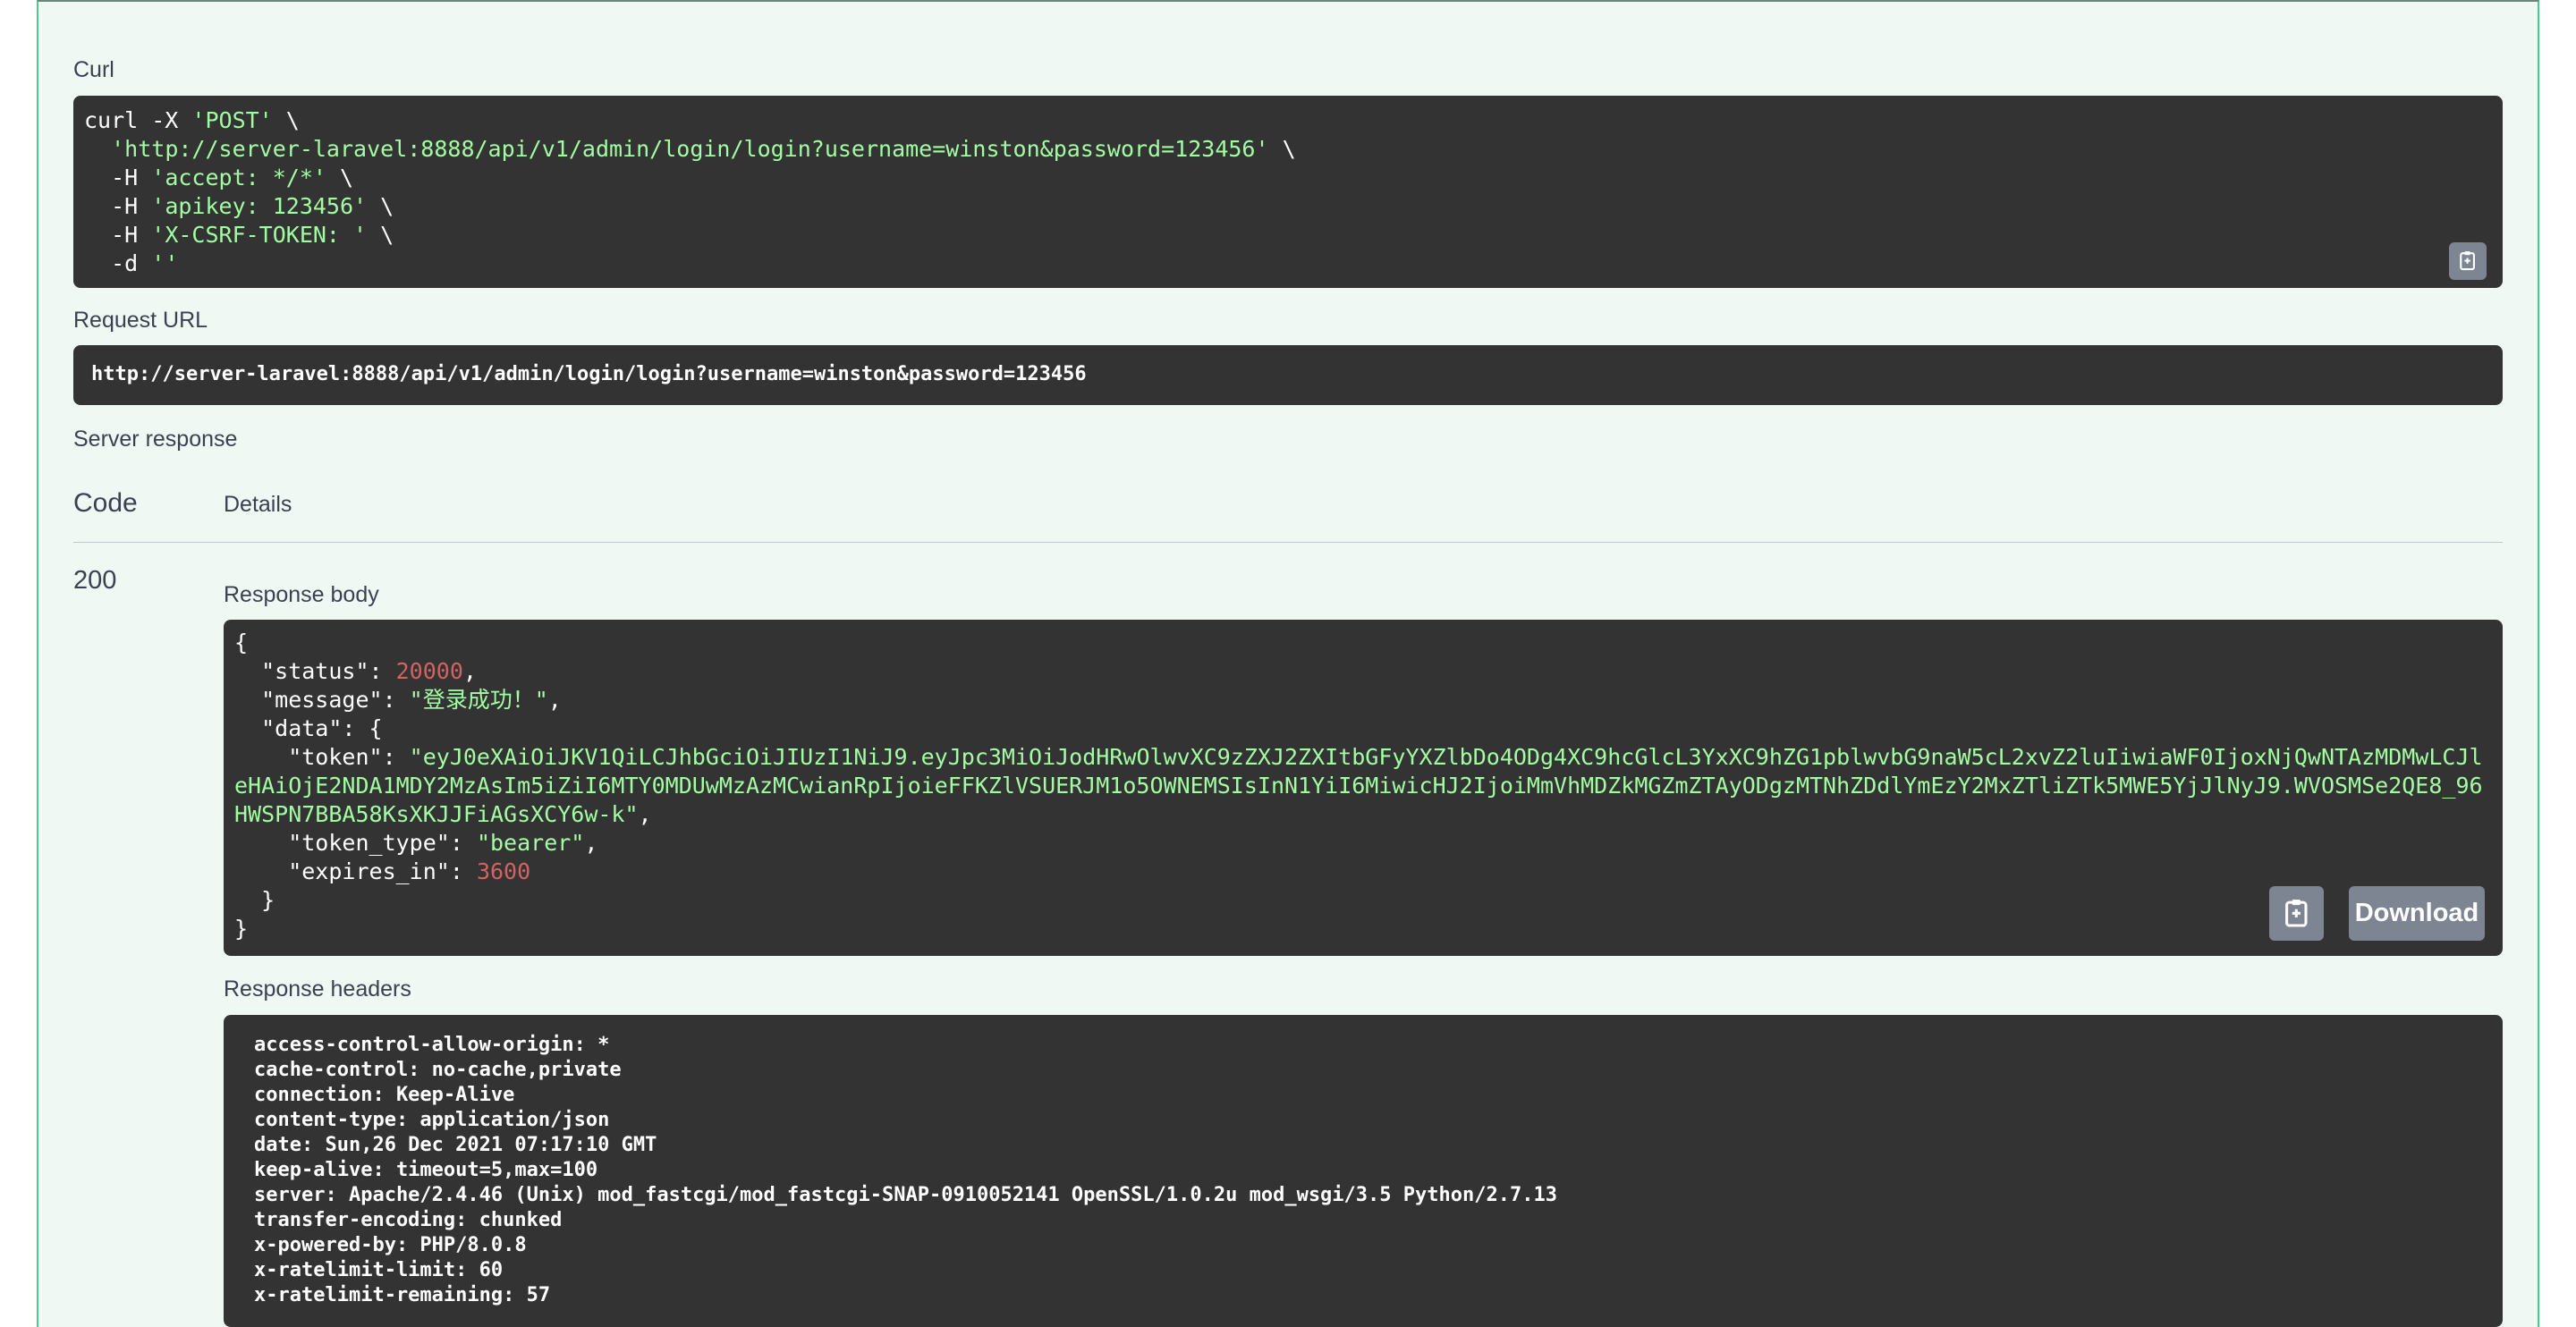 The height and width of the screenshot is (1327, 2576). What do you see at coordinates (138, 120) in the screenshot?
I see `curl-text: curl -X` at bounding box center [138, 120].